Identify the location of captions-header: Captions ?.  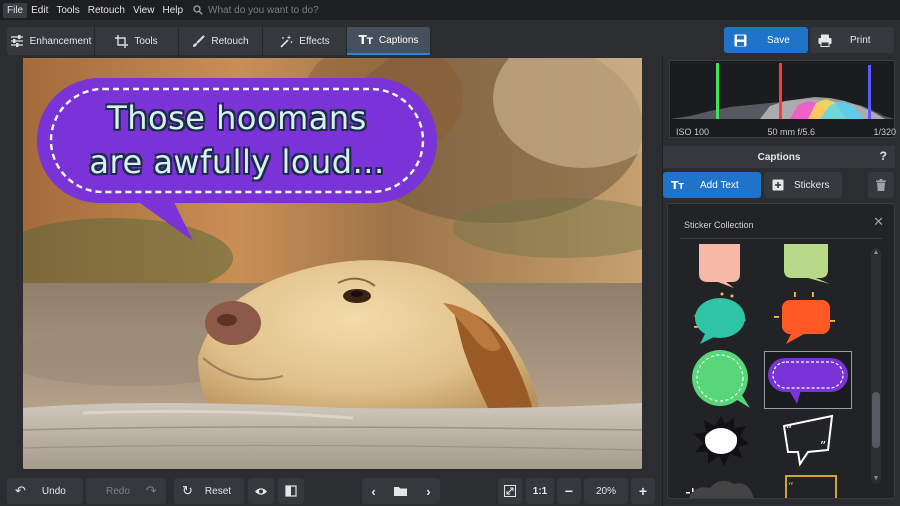
(779, 157).